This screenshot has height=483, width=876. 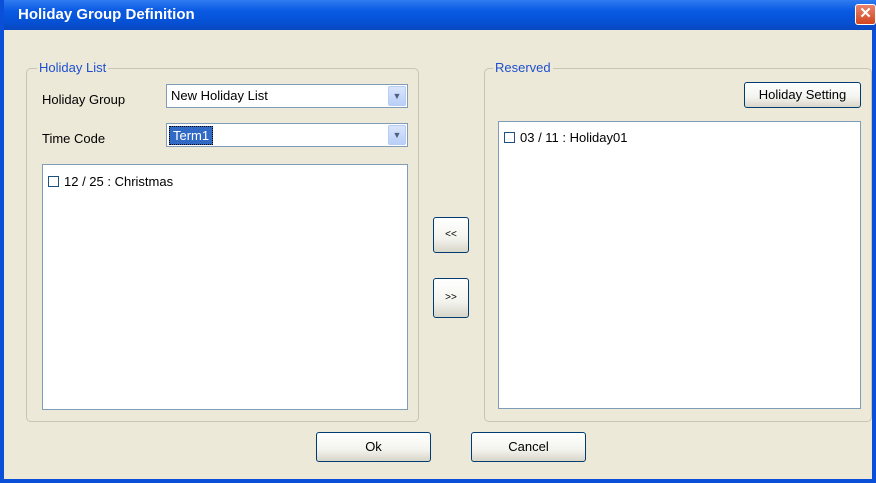 I want to click on ok-label: Ok, so click(x=373, y=446).